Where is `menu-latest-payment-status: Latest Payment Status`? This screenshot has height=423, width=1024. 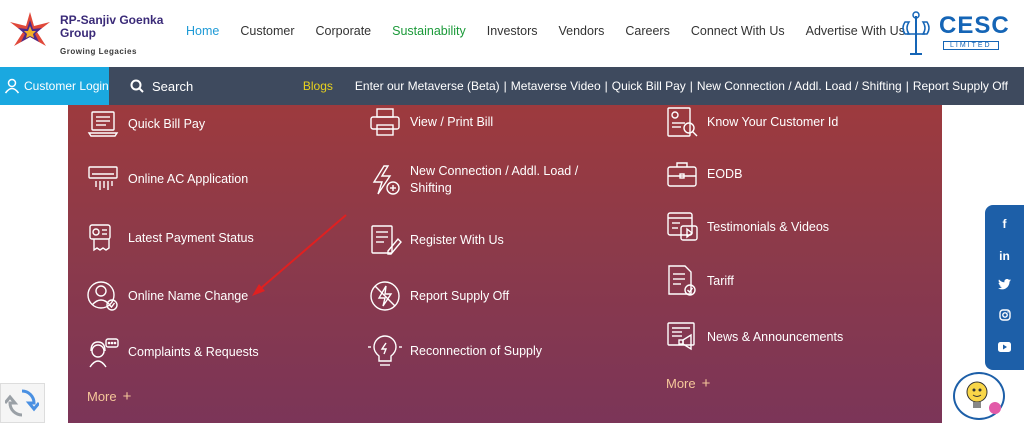
menu-latest-payment-status: Latest Payment Status is located at coordinates (170, 238).